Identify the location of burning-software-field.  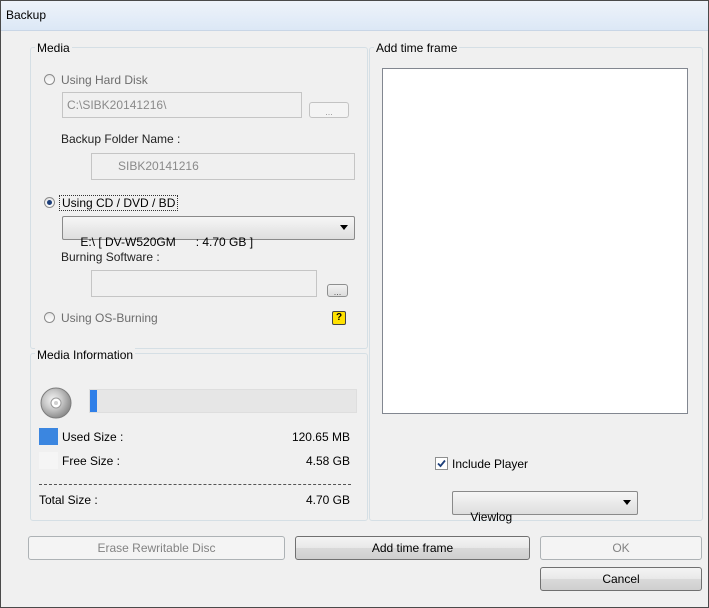
(204, 283).